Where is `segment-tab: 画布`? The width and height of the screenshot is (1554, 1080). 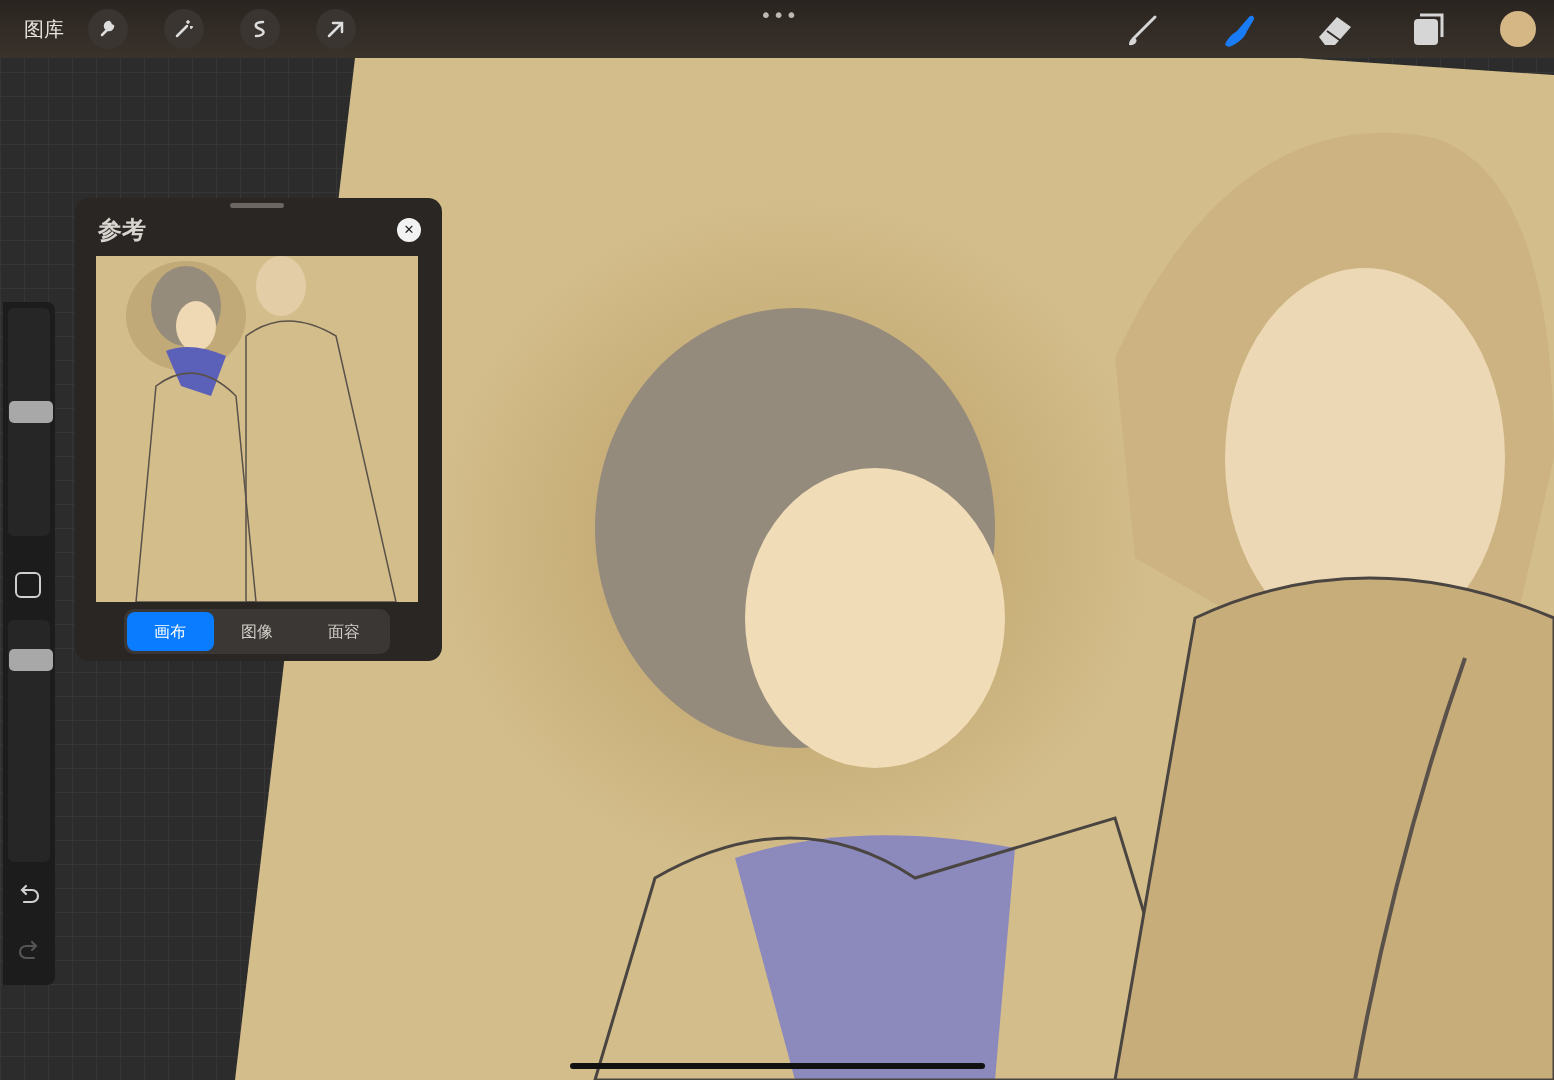 segment-tab: 画布 is located at coordinates (170, 631).